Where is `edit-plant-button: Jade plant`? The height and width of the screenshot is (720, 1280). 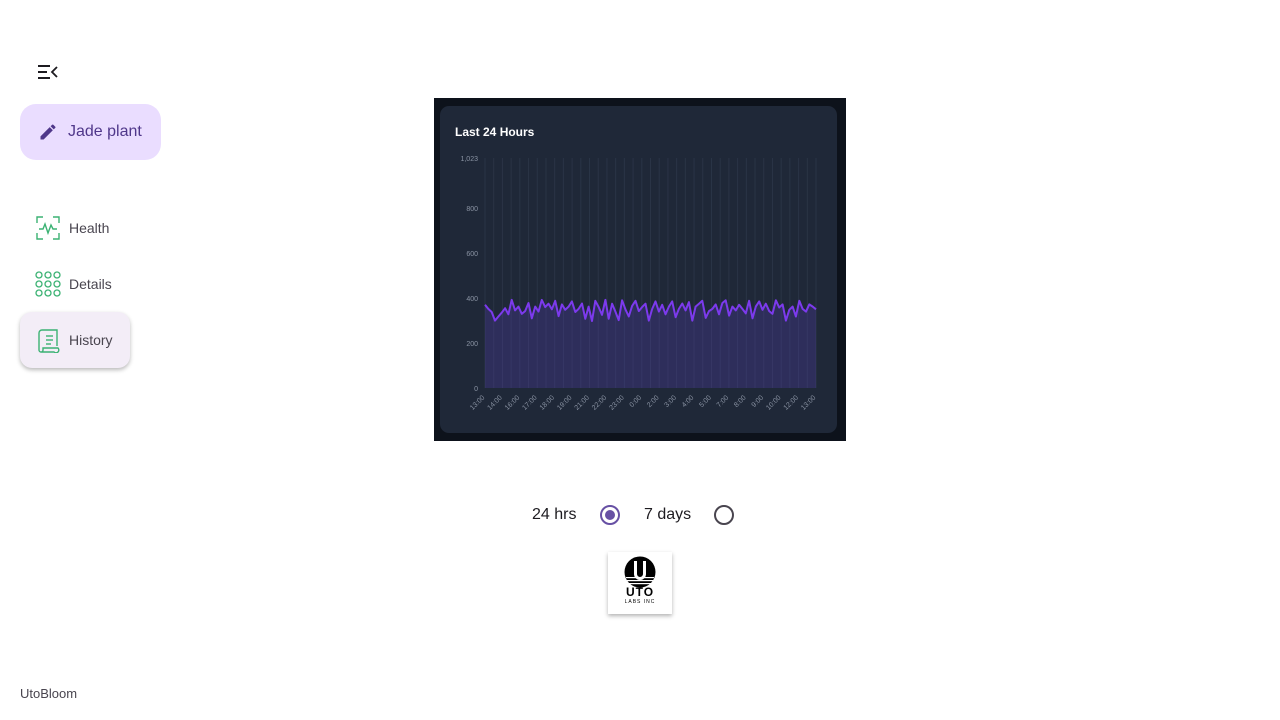
edit-plant-button: Jade plant is located at coordinates (90, 132).